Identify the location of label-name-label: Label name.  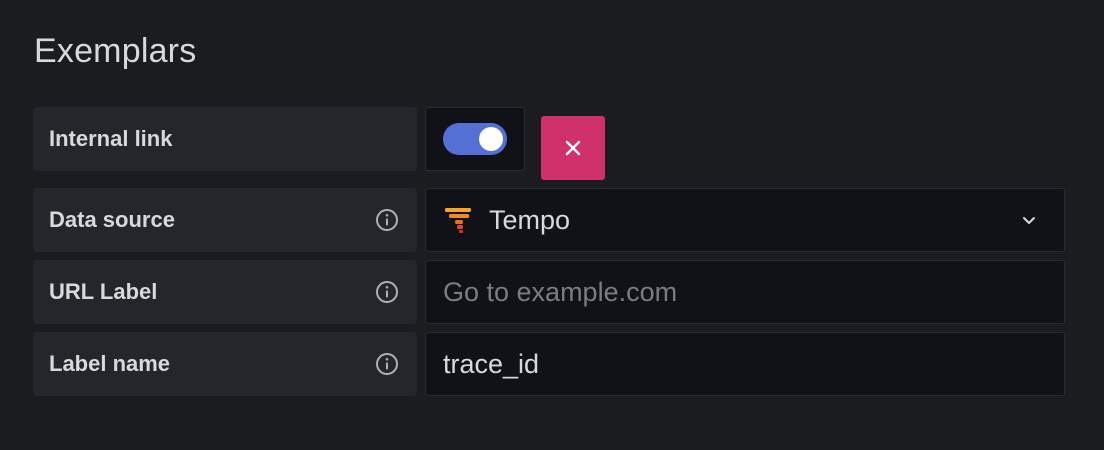
(110, 363).